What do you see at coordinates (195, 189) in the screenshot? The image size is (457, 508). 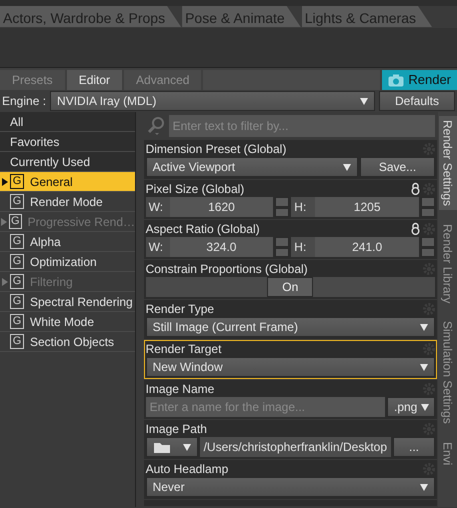 I see `setting-title: Pixel Size (Global)` at bounding box center [195, 189].